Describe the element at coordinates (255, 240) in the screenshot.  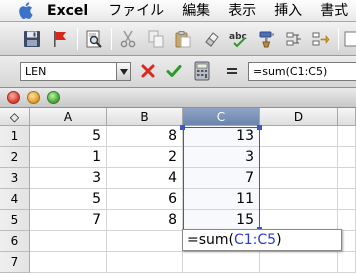
I see `edit-reference: C1:C5` at that location.